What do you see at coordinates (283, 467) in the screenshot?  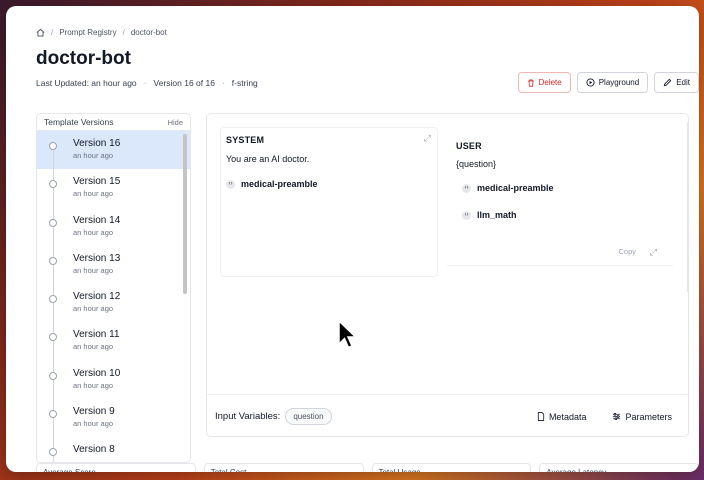 I see `stat-card-total-cost: Total Cost` at bounding box center [283, 467].